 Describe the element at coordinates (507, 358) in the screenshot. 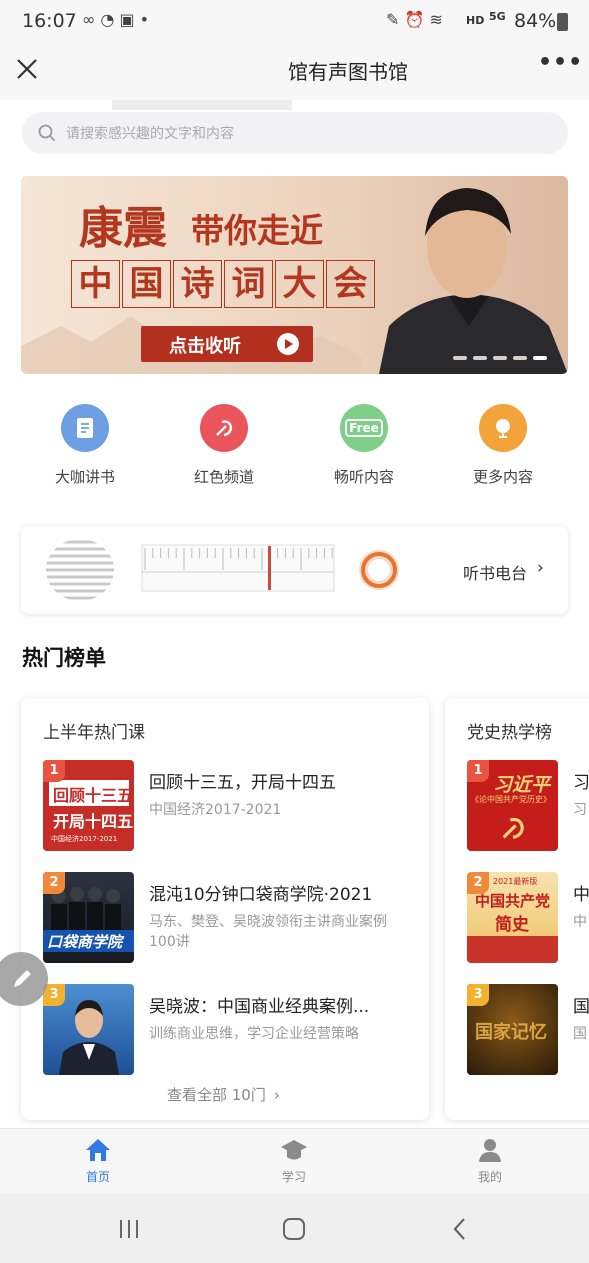

I see `banner-pagination` at that location.